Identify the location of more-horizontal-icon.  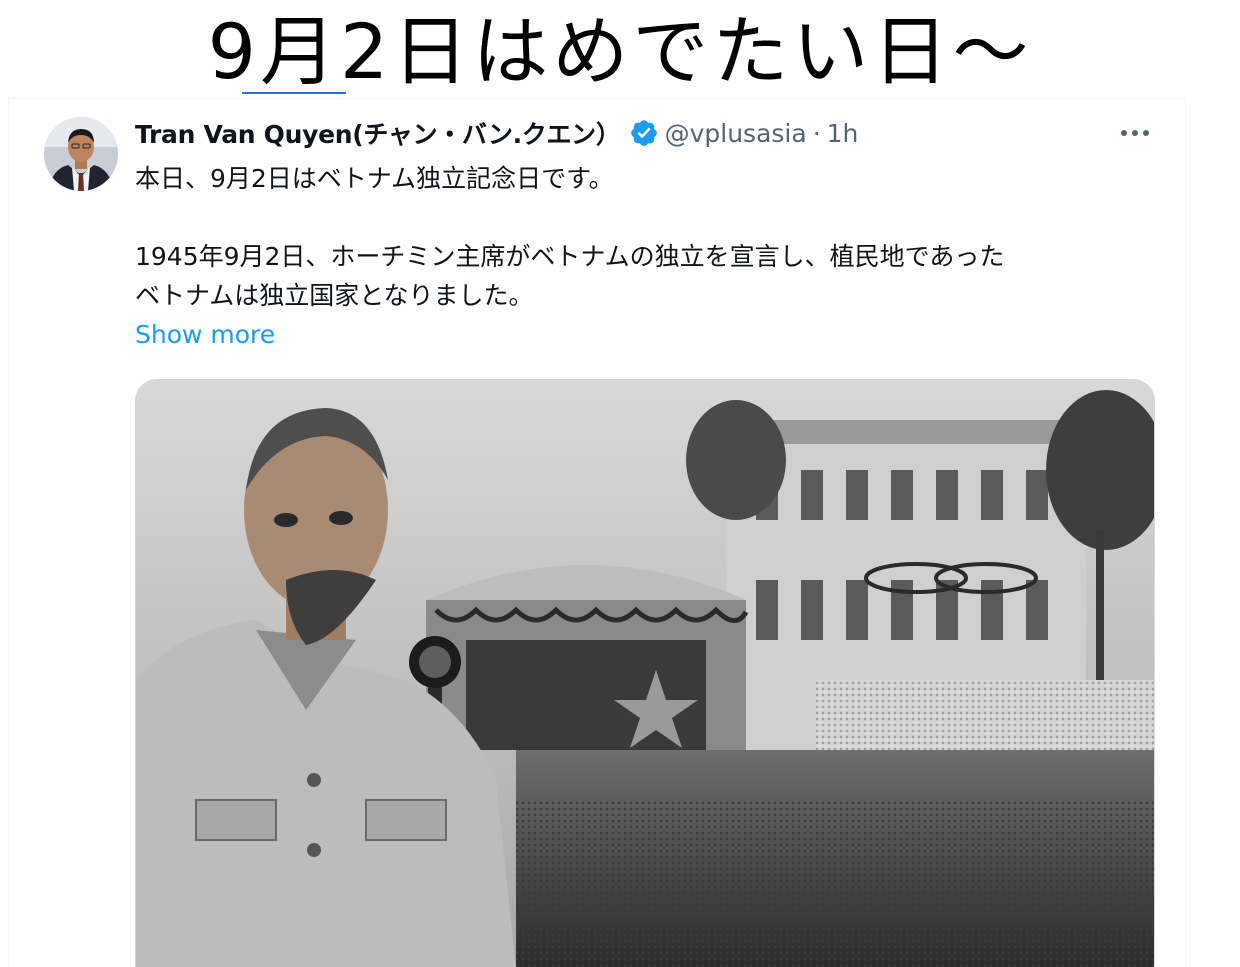
(1135, 133).